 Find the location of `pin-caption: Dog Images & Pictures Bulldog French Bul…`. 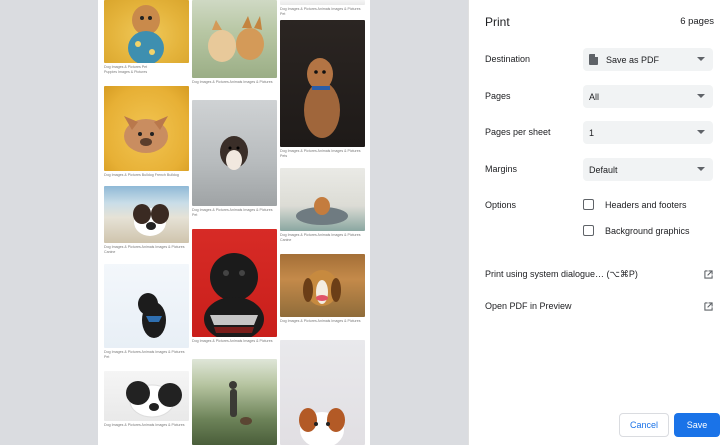

pin-caption: Dog Images & Pictures Bulldog French Bul… is located at coordinates (141, 175).